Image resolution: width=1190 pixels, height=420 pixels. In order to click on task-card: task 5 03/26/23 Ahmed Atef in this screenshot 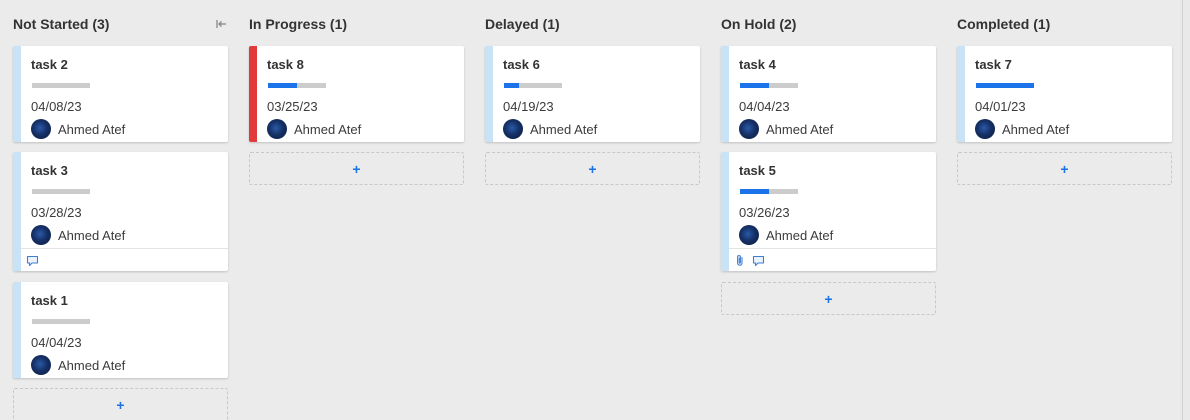, I will do `click(828, 211)`.